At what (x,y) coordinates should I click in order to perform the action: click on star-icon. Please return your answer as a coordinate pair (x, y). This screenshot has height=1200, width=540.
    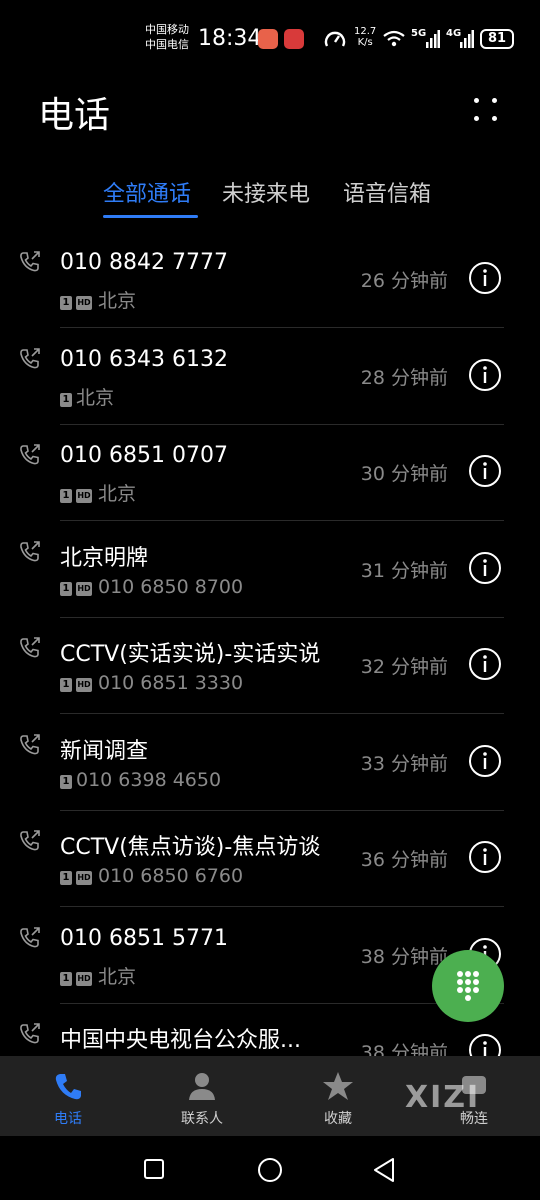
    Looking at the image, I should click on (338, 1086).